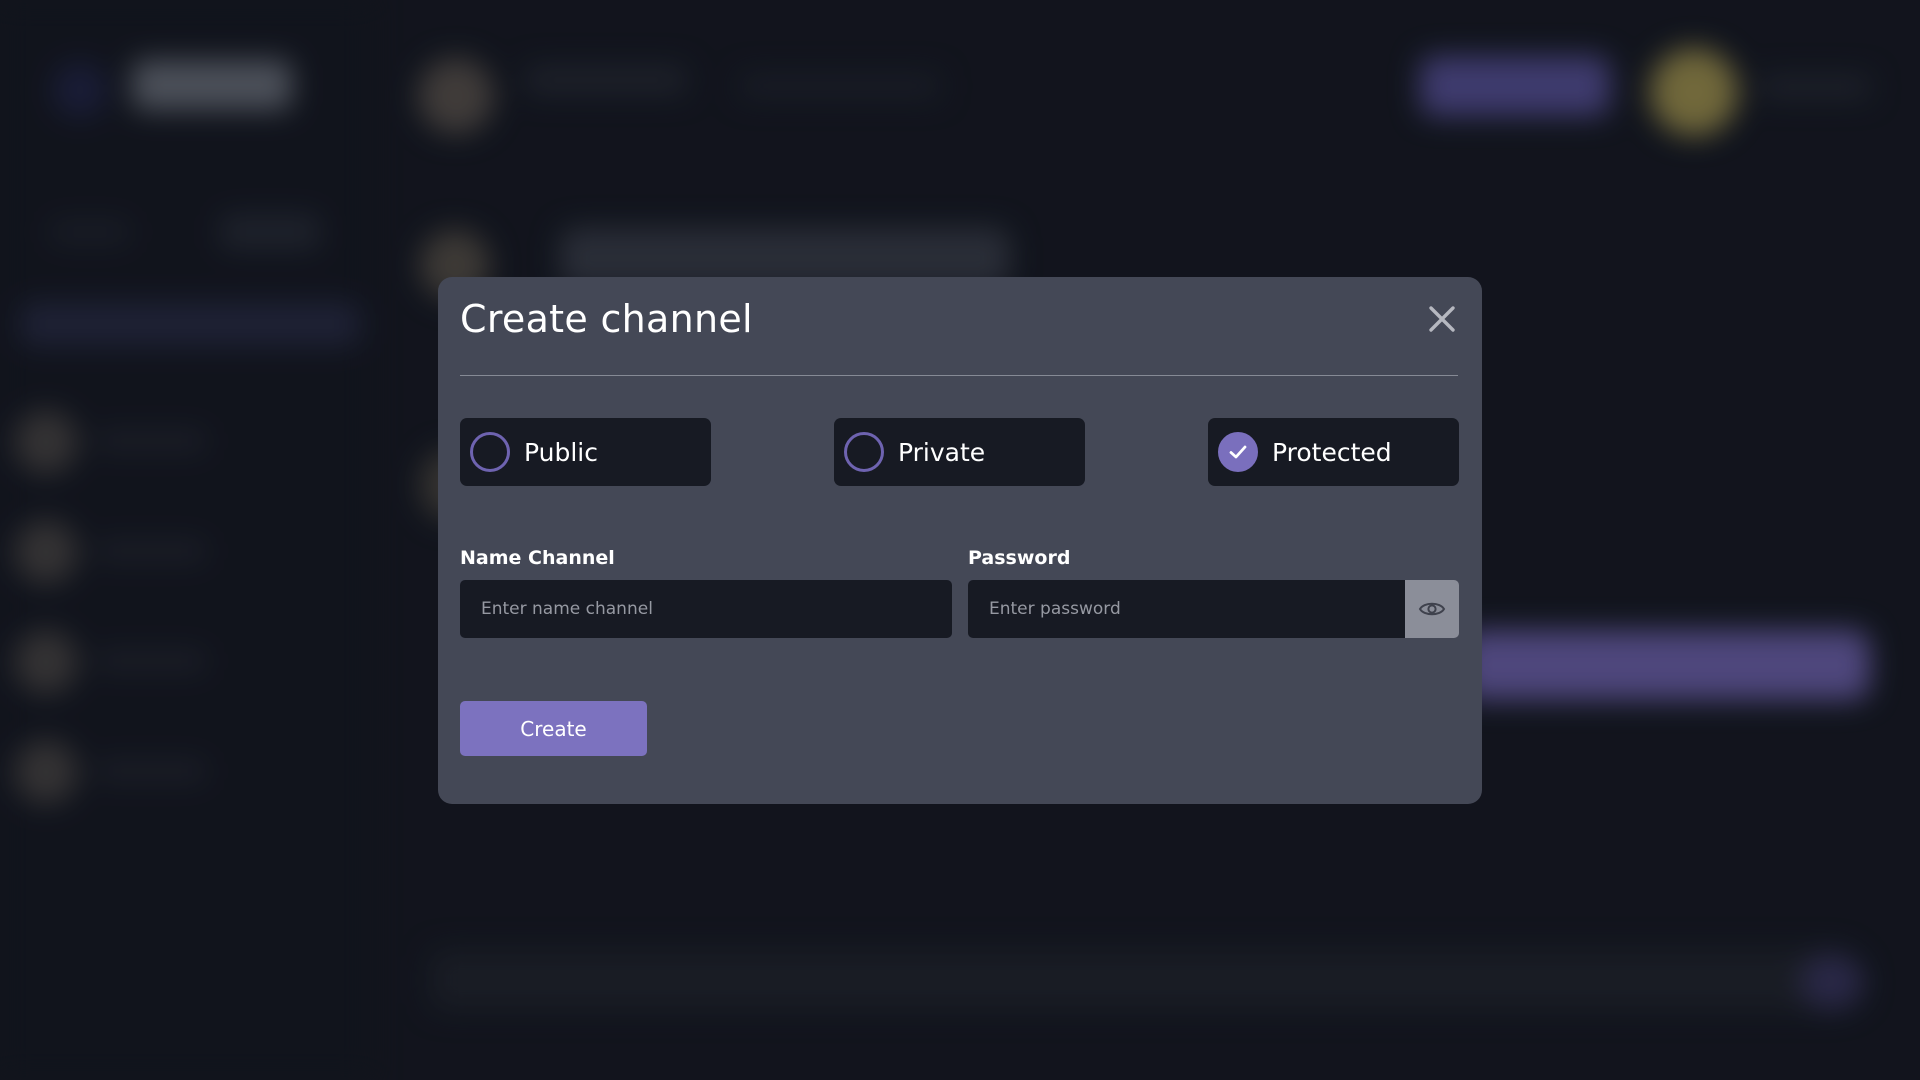  What do you see at coordinates (959, 375) in the screenshot?
I see `modal-divider` at bounding box center [959, 375].